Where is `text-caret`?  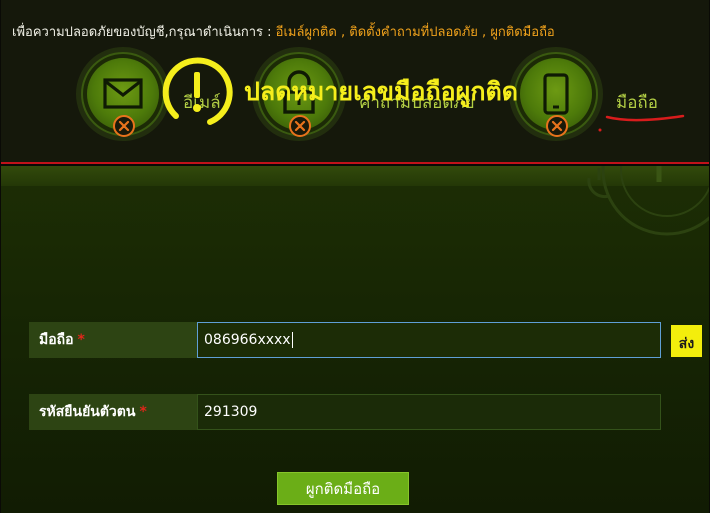
text-caret is located at coordinates (292, 340).